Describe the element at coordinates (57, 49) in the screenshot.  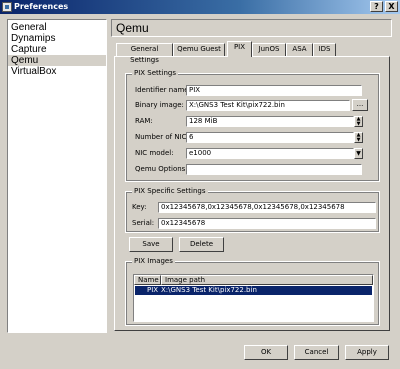
I see `category-item-capture: Capture` at that location.